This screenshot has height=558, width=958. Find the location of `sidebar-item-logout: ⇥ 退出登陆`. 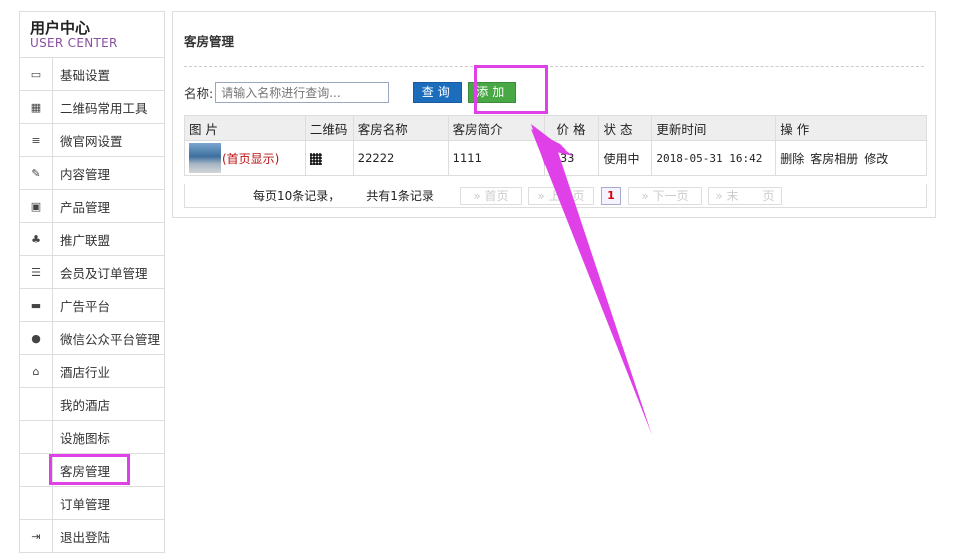

sidebar-item-logout: ⇥ 退出登陆 is located at coordinates (92, 536).